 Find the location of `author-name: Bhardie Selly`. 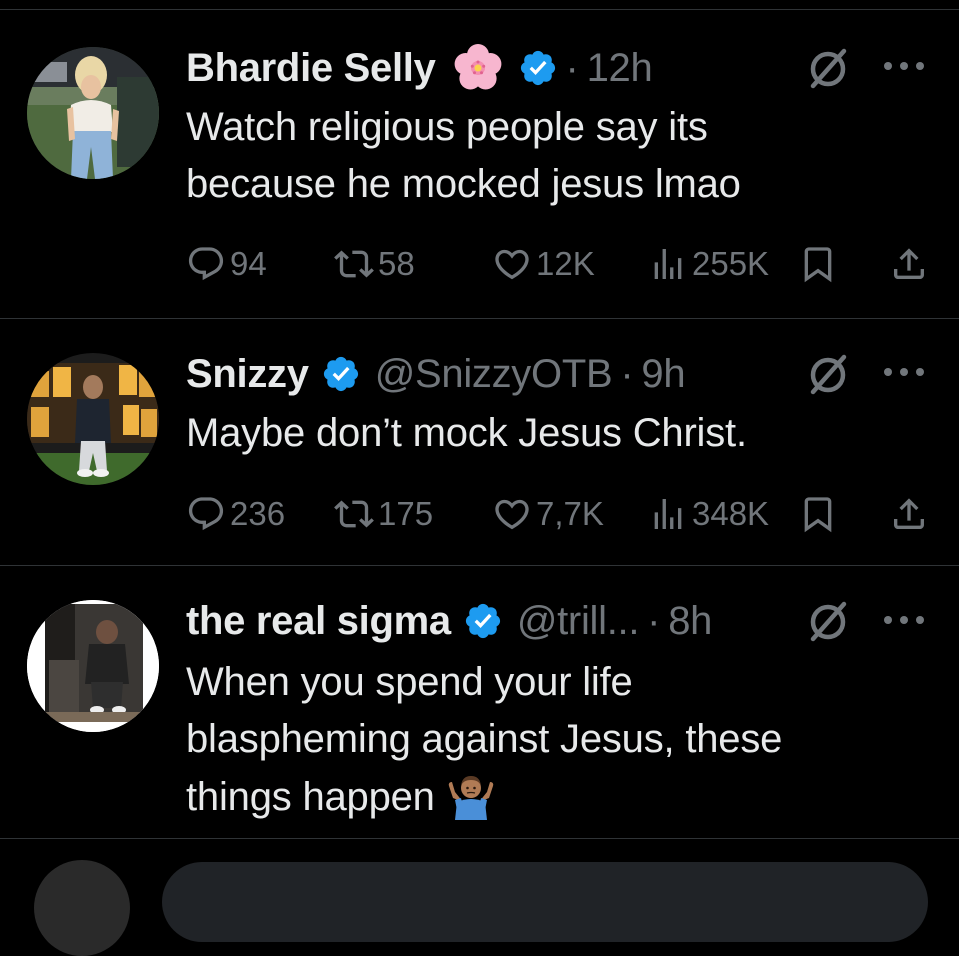

author-name: Bhardie Selly is located at coordinates (311, 68).